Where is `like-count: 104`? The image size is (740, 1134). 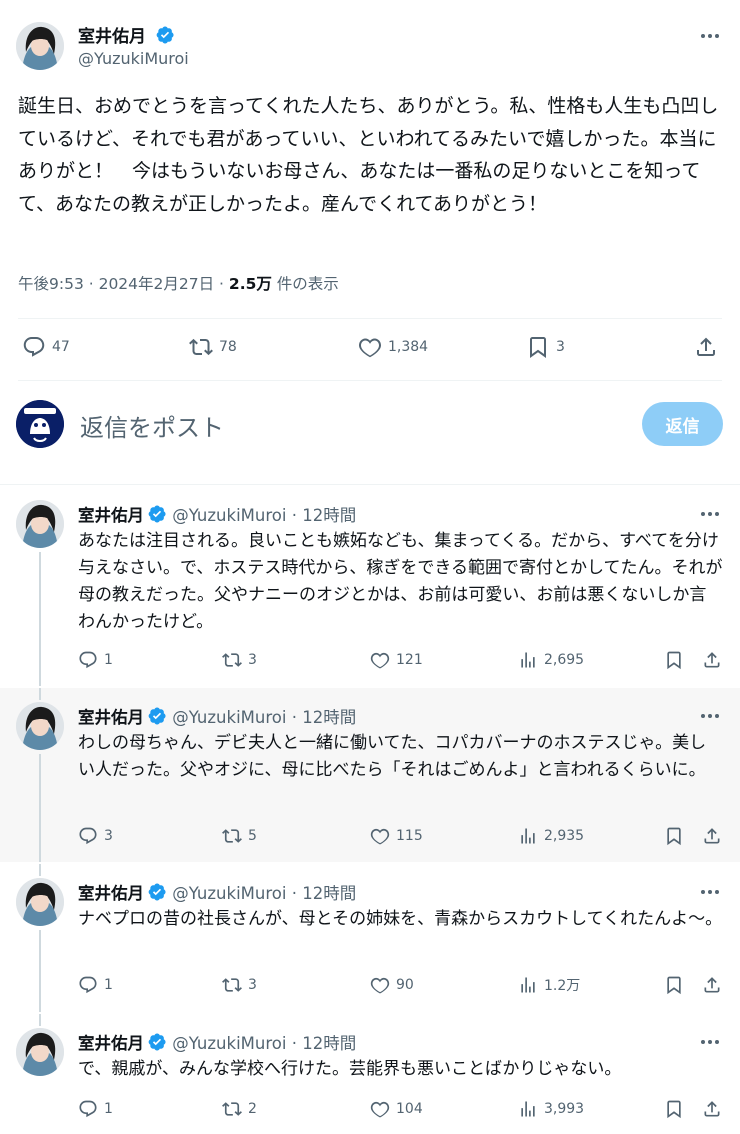 like-count: 104 is located at coordinates (409, 1109).